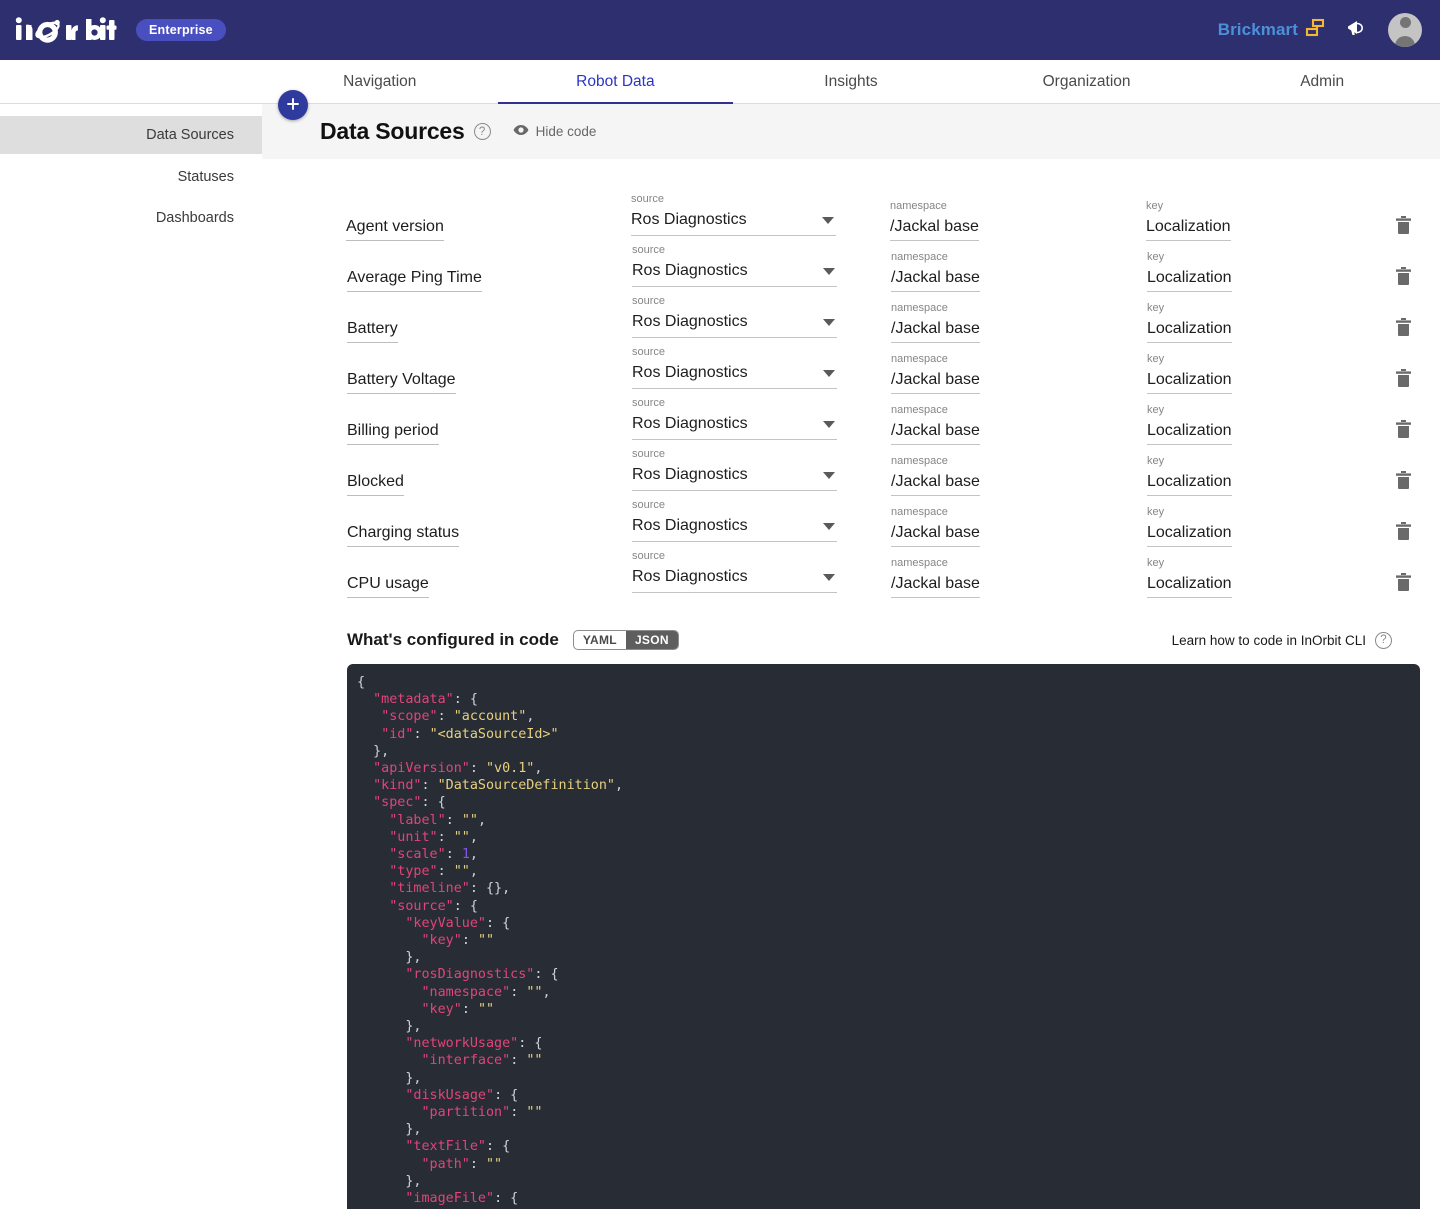 This screenshot has height=1209, width=1440. I want to click on tab-label: Organization, so click(1086, 81).